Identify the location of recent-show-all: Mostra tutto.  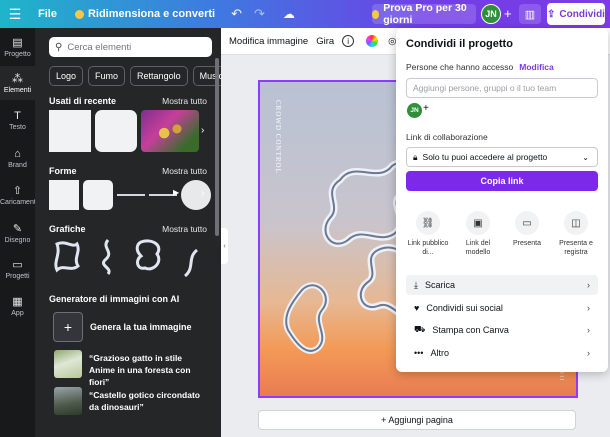
(184, 101).